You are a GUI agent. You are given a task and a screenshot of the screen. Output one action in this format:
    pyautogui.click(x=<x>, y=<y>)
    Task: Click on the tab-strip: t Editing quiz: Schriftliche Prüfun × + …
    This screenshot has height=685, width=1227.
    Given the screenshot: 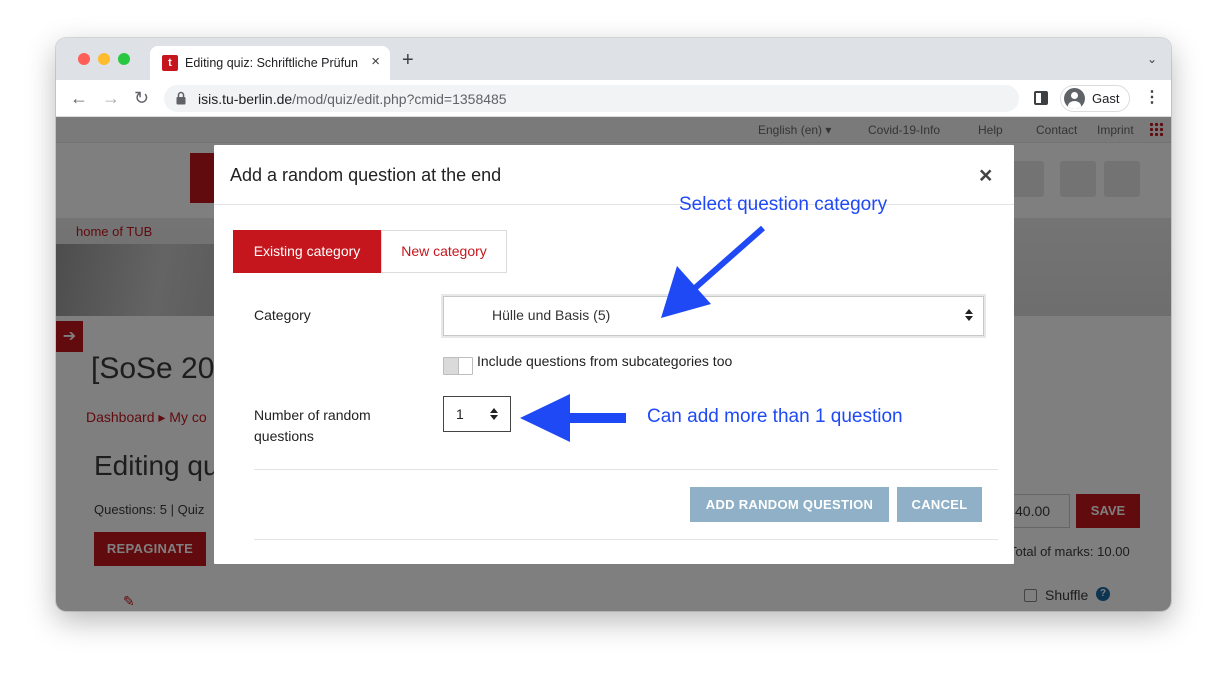 What is the action you would take?
    pyautogui.click(x=613, y=59)
    